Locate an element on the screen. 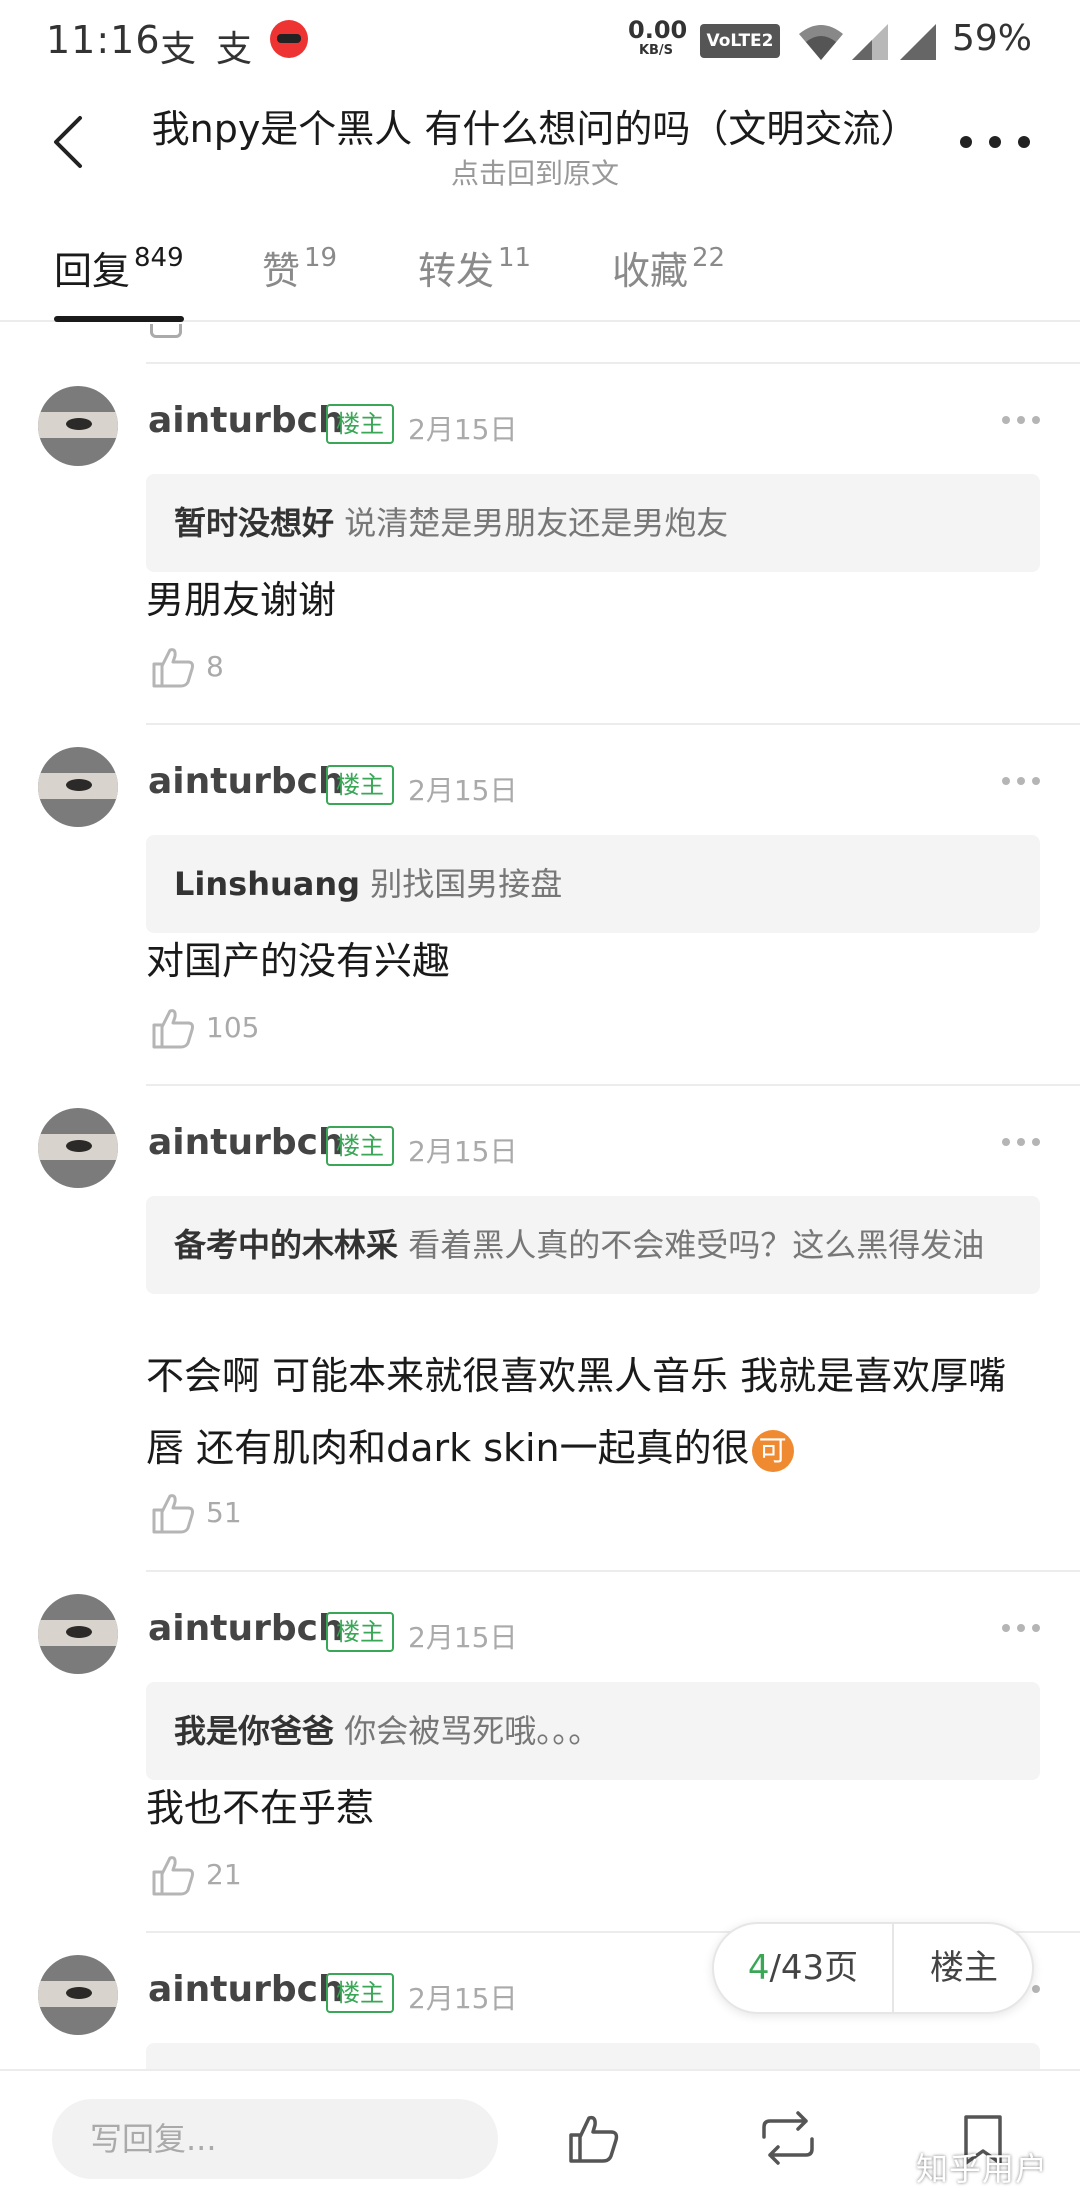 The width and height of the screenshot is (1080, 2201). quoted-username: 暂时没想好 is located at coordinates (254, 523).